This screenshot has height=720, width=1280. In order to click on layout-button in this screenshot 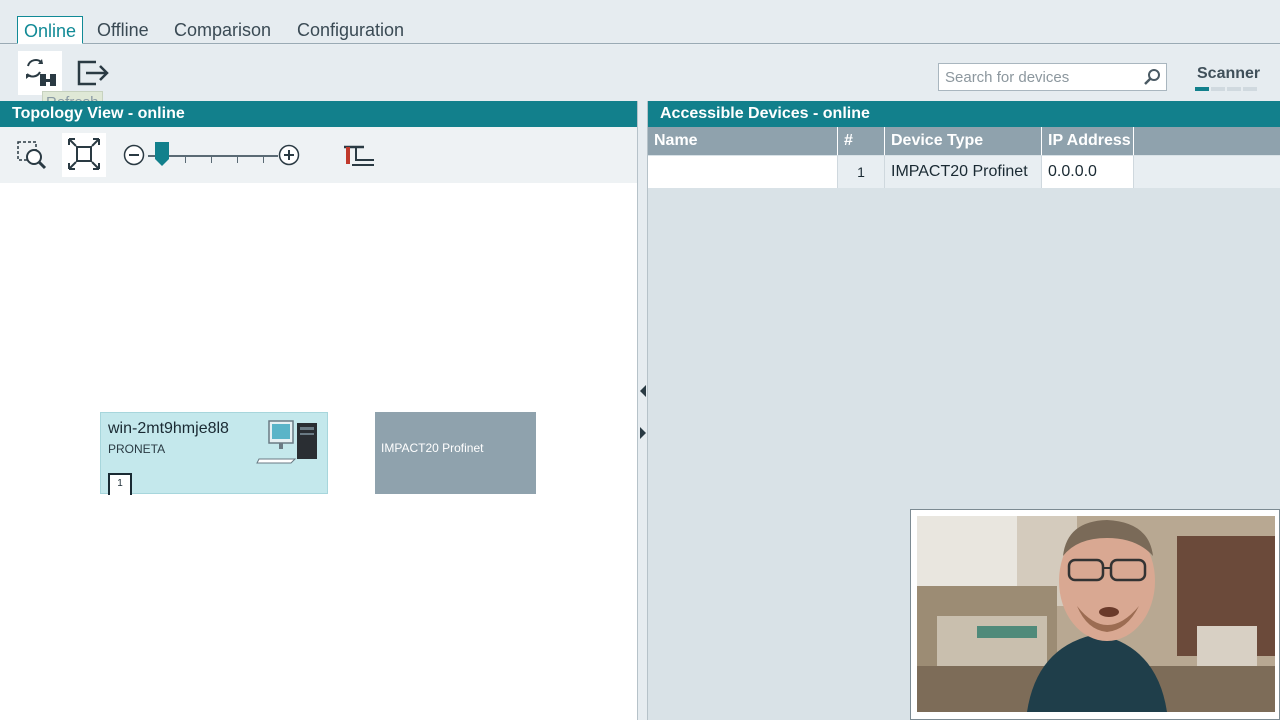, I will do `click(358, 155)`.